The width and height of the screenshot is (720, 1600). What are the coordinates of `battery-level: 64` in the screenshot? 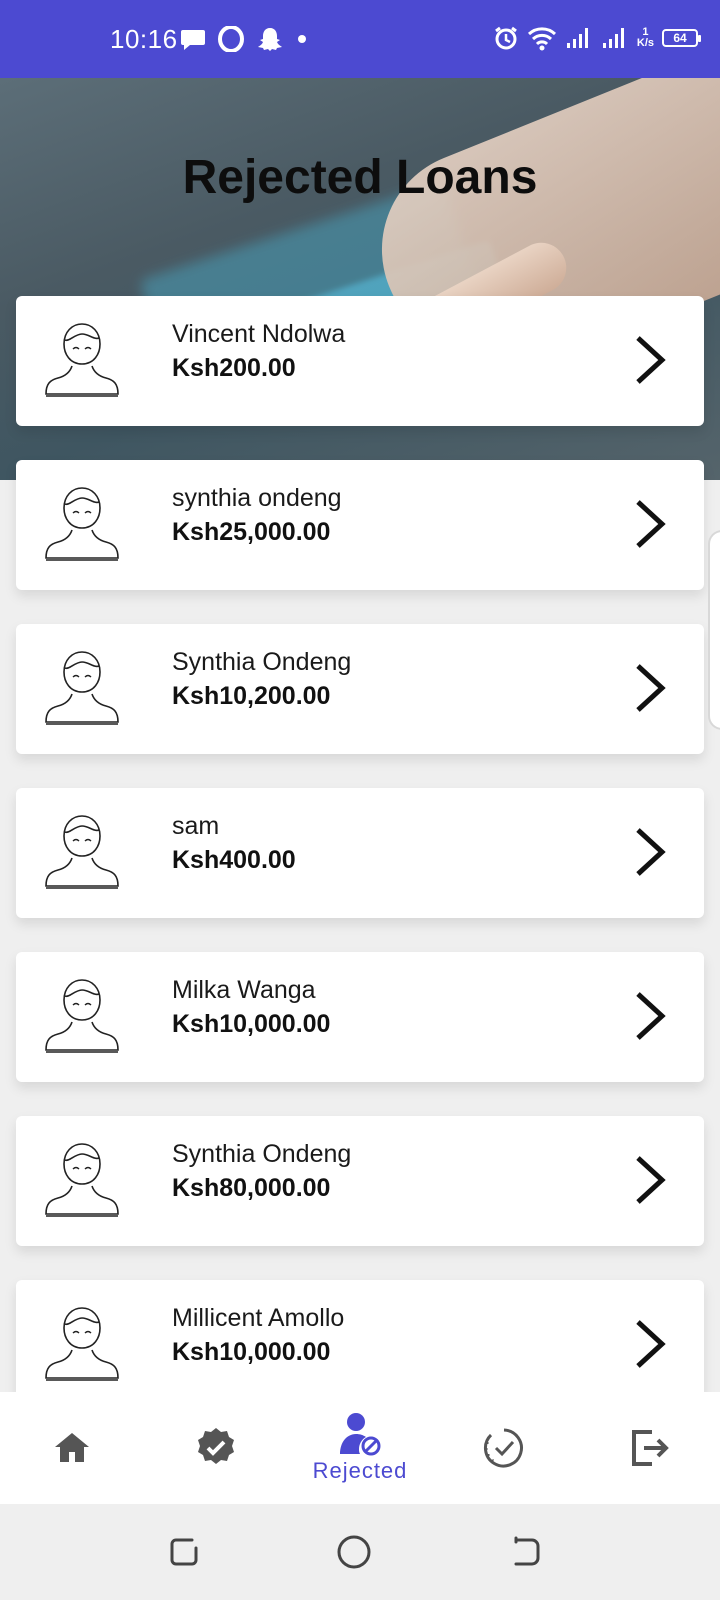 It's located at (680, 38).